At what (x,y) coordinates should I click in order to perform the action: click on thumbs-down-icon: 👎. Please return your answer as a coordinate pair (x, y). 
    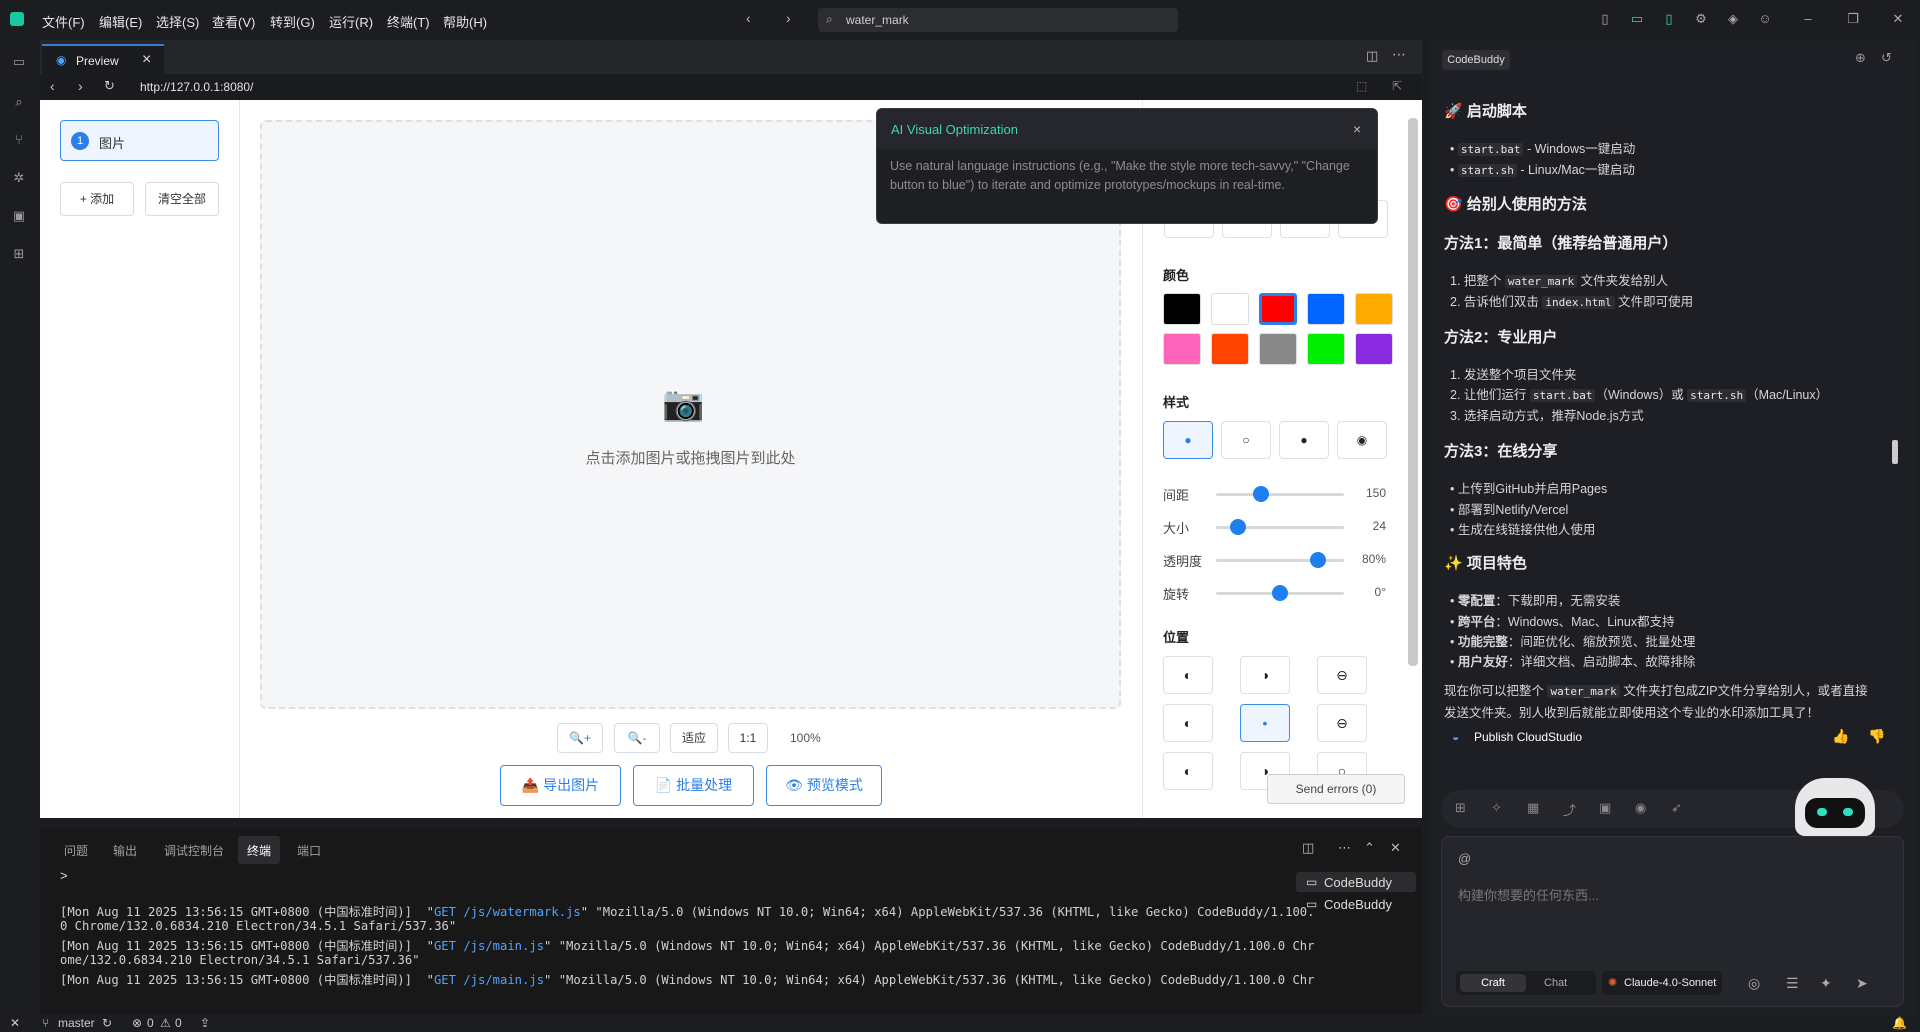
    Looking at the image, I should click on (1876, 736).